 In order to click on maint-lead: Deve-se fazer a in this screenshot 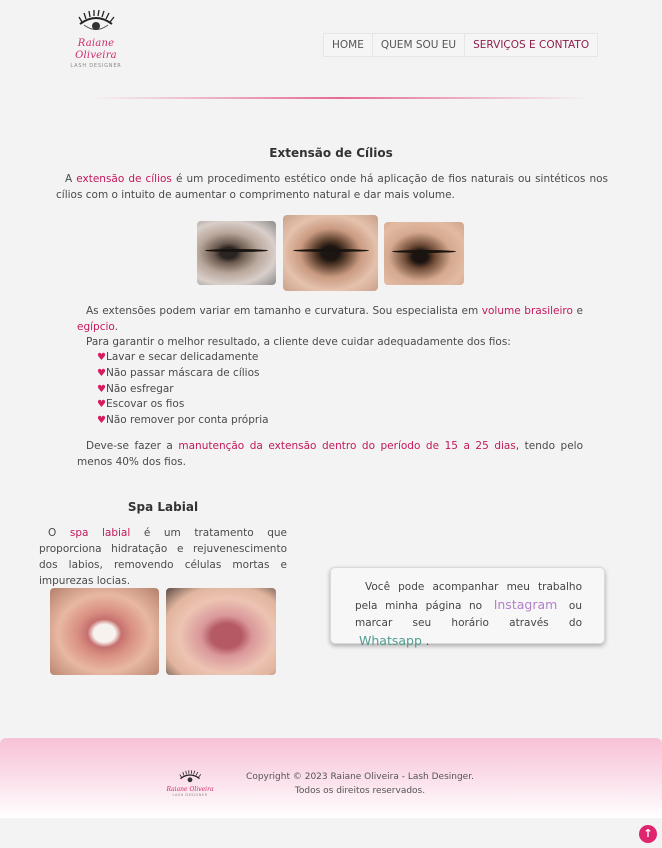, I will do `click(132, 446)`.